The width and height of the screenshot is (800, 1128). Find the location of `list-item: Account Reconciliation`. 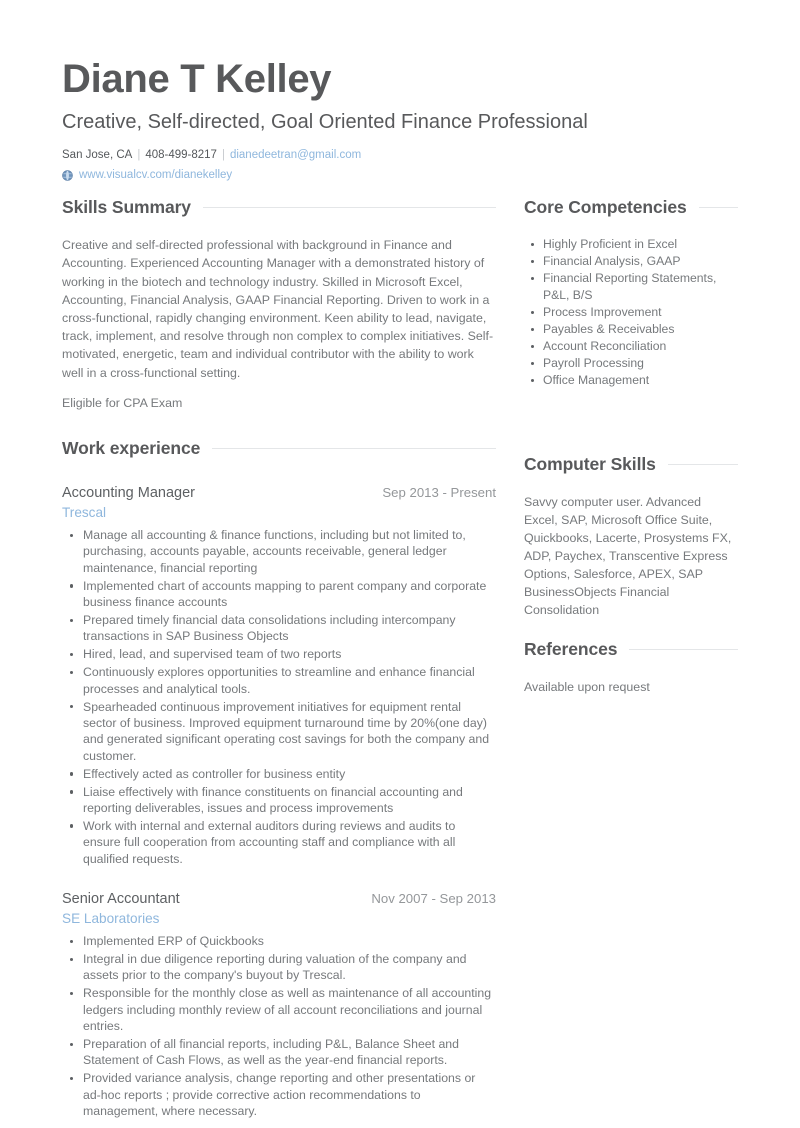

list-item: Account Reconciliation is located at coordinates (631, 346).